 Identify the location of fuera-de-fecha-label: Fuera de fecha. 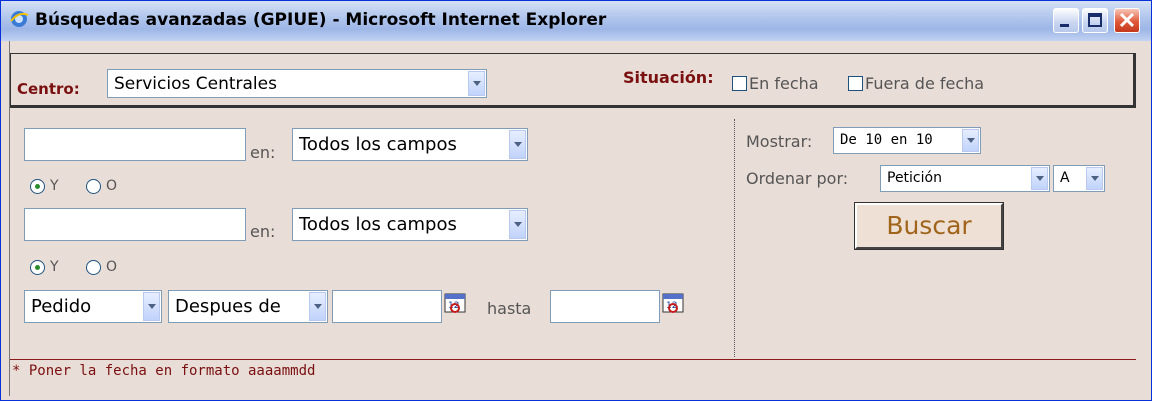
(925, 83).